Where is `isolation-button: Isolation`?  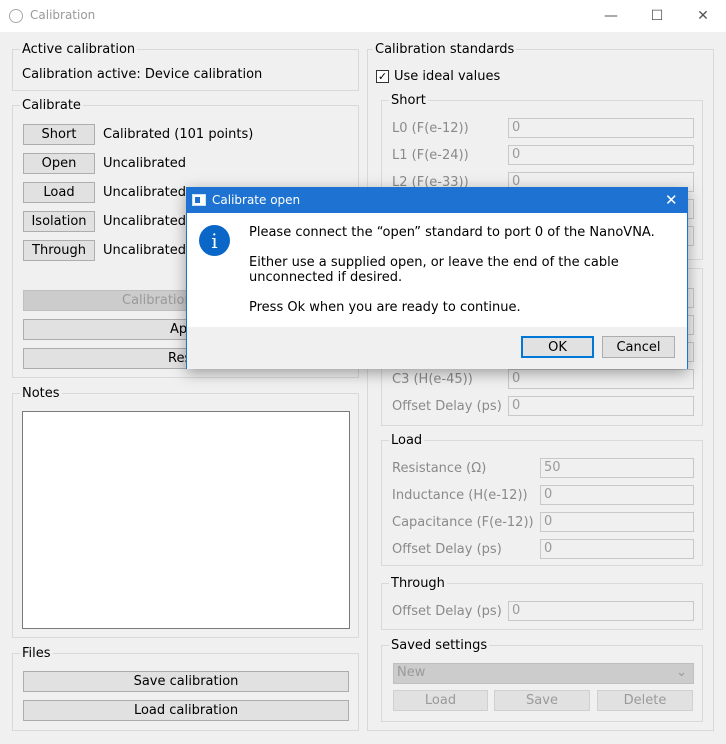 isolation-button: Isolation is located at coordinates (59, 221).